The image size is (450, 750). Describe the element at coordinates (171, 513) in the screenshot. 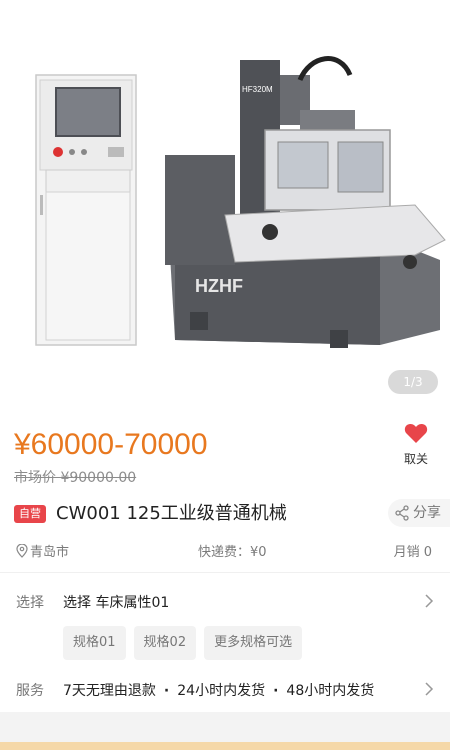

I see `product-title: CW001 125工业级普通机械` at that location.